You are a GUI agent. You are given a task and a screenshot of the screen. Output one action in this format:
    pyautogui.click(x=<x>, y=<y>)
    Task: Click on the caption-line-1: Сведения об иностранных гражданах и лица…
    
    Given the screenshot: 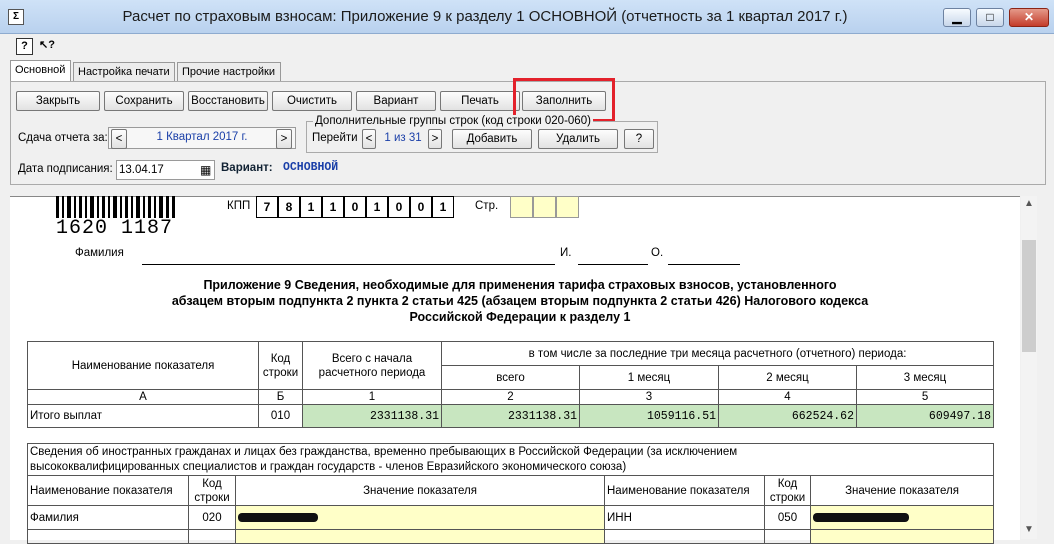 What is the action you would take?
    pyautogui.click(x=384, y=451)
    